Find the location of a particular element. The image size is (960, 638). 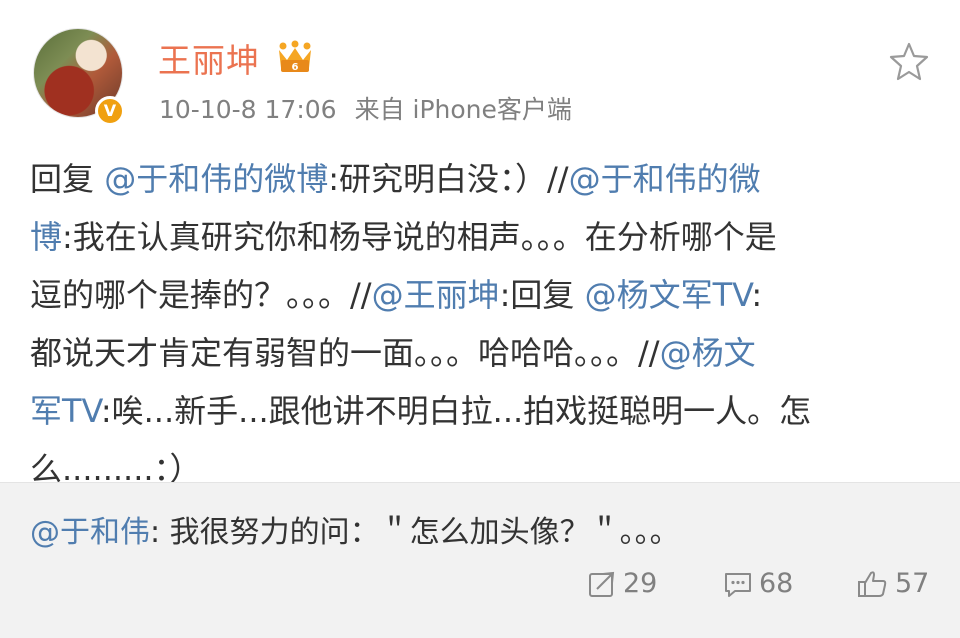

comment-count: 68 is located at coordinates (776, 583).